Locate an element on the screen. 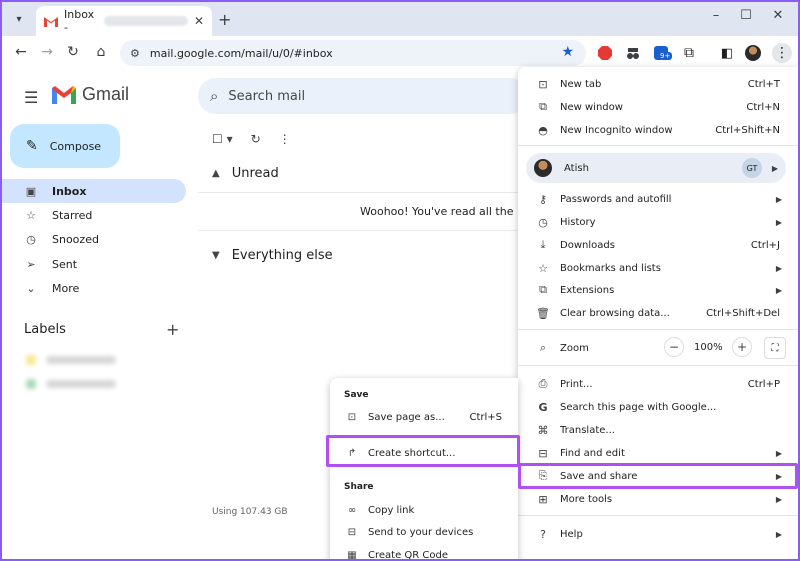 This screenshot has width=800, height=561. tab-strip: ▾ Inbox - ✕ + – ☐ ✕ is located at coordinates (400, 19).